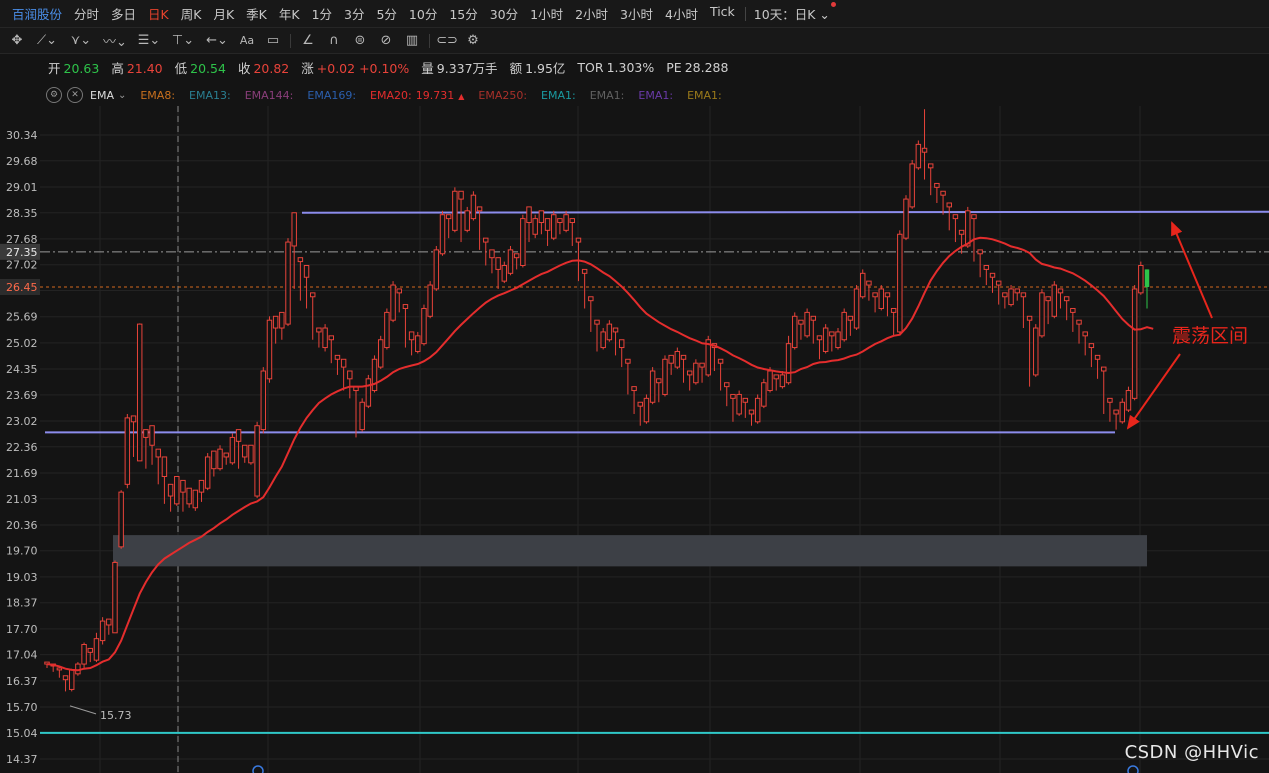 This screenshot has width=1269, height=773. I want to click on ema-label: EMA1:, so click(558, 95).